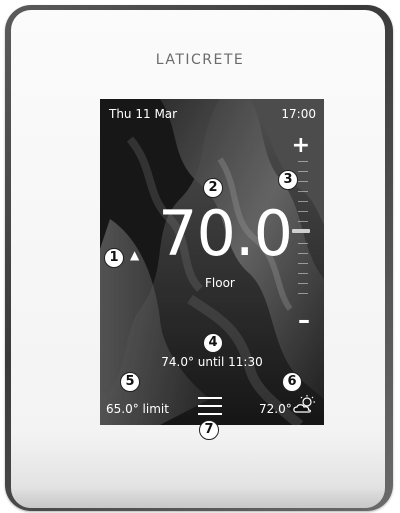 Image resolution: width=400 pixels, height=513 pixels. Describe the element at coordinates (304, 320) in the screenshot. I see `decrease-temperature-button: –` at that location.